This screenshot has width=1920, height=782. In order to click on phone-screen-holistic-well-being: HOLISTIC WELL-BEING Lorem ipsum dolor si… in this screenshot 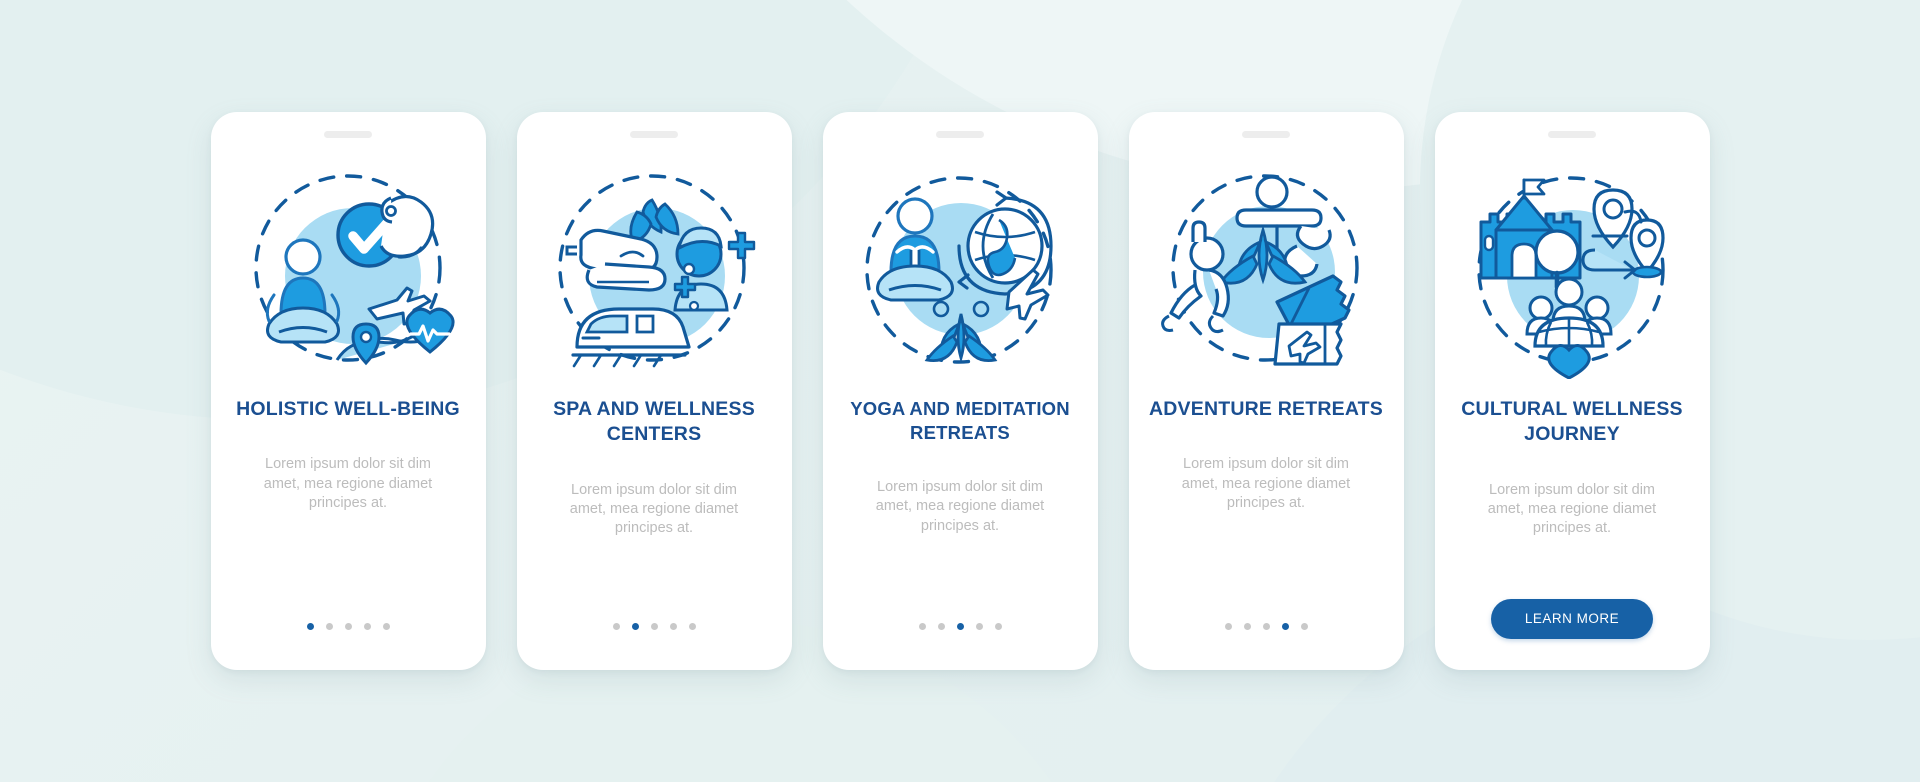, I will do `click(348, 391)`.